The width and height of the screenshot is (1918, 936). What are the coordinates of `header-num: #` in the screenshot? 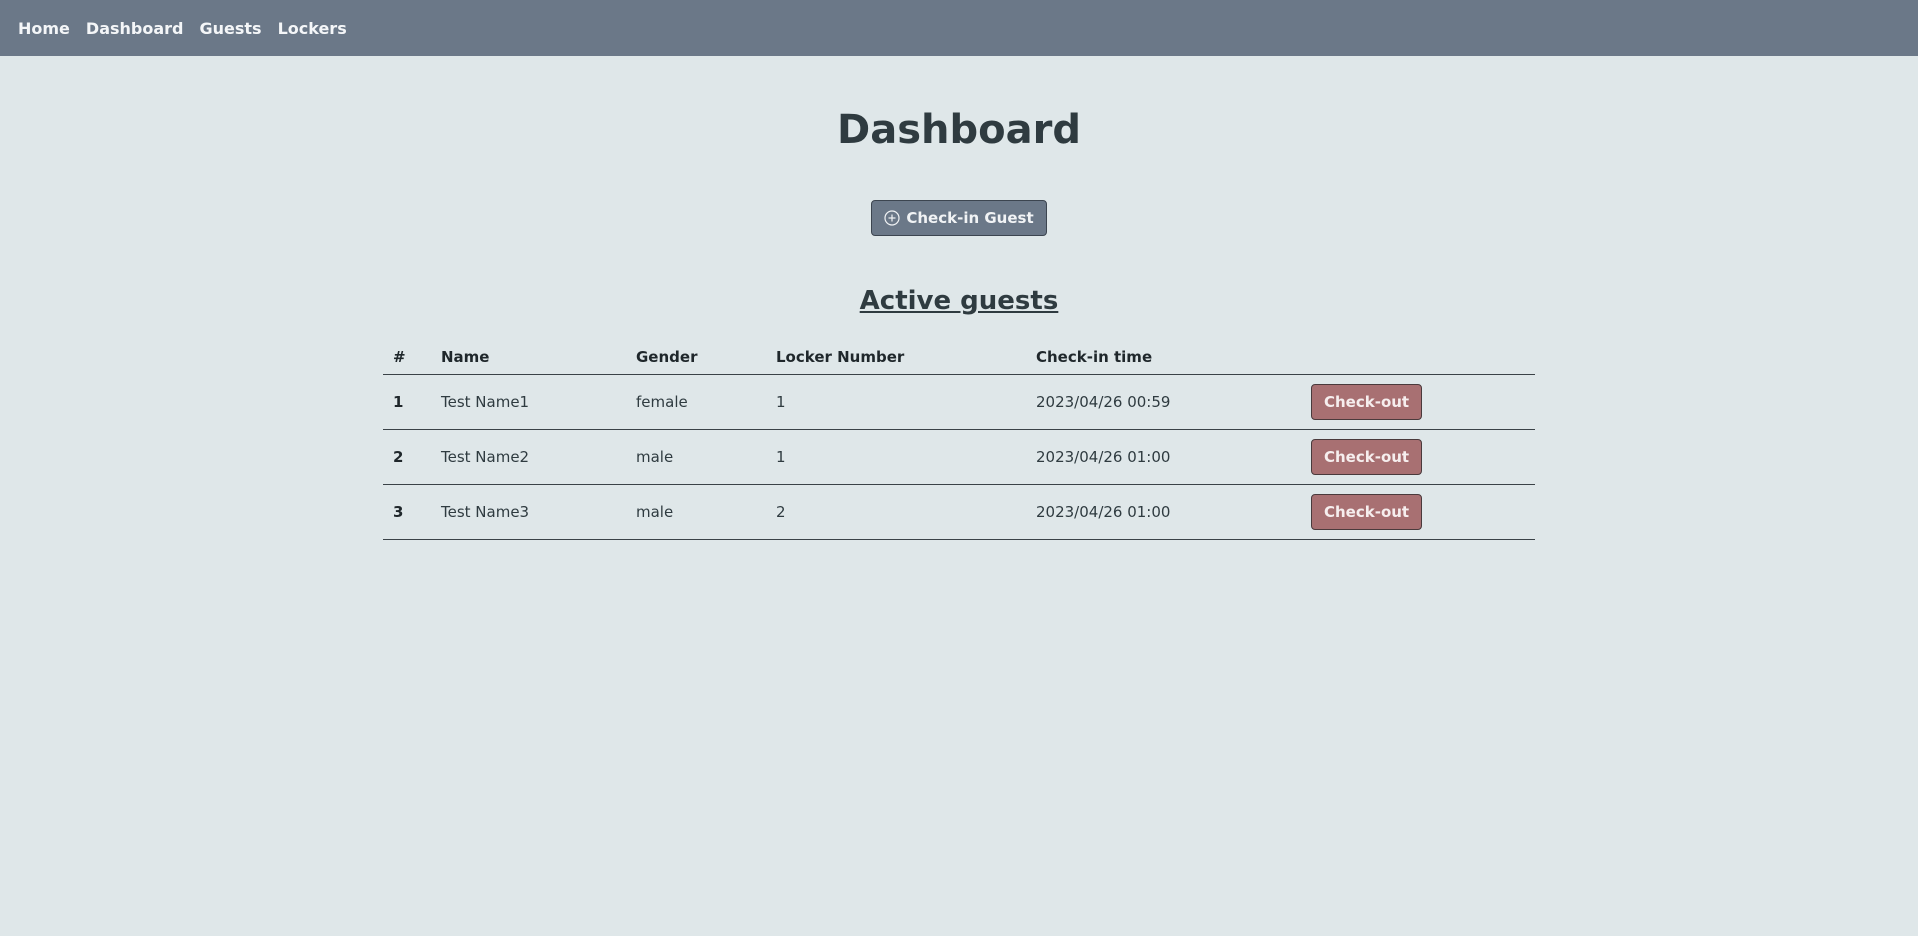 It's located at (407, 357).